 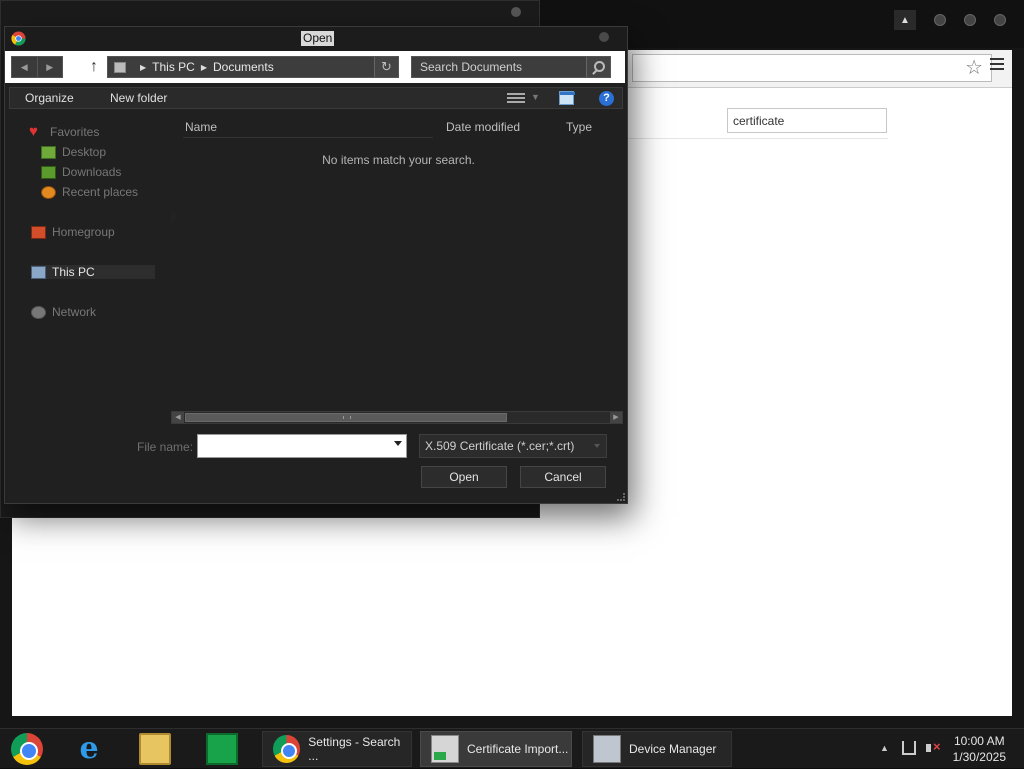 What do you see at coordinates (74, 312) in the screenshot?
I see `sidebar-item-label: Network` at bounding box center [74, 312].